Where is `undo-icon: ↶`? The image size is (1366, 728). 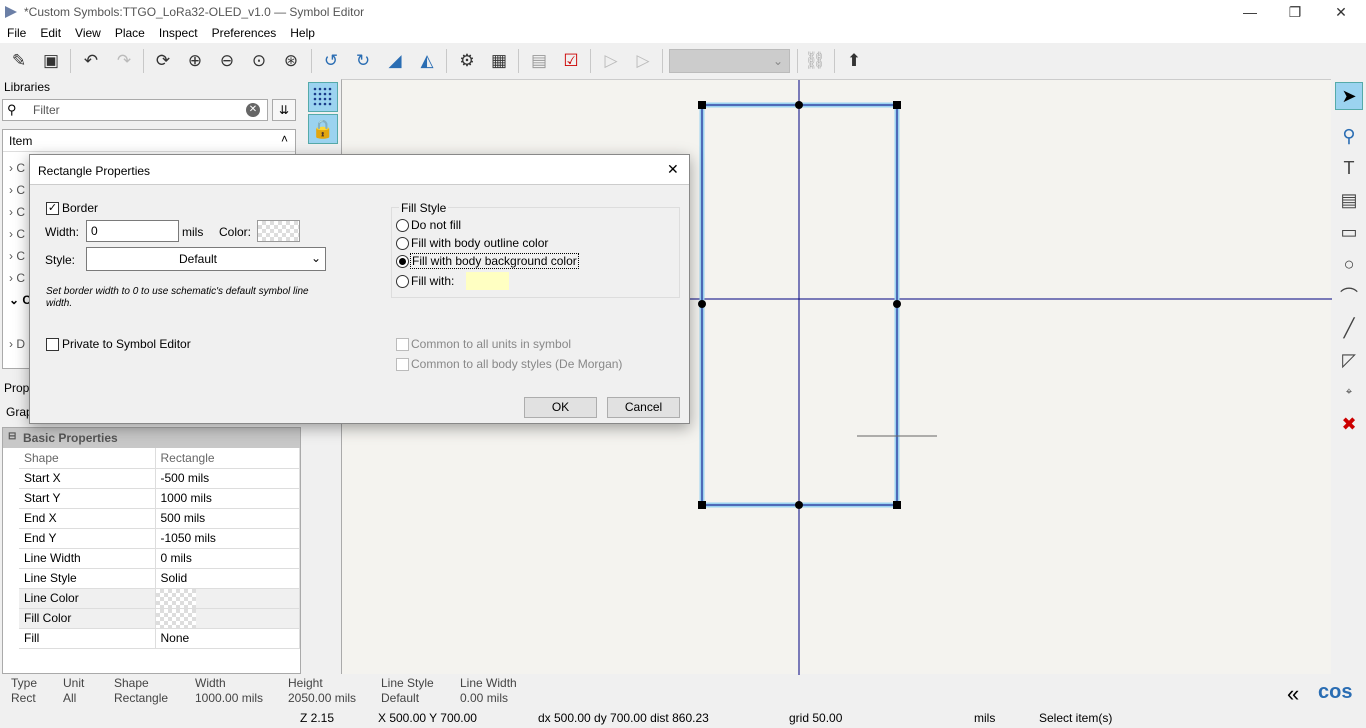
undo-icon: ↶ is located at coordinates (91, 61).